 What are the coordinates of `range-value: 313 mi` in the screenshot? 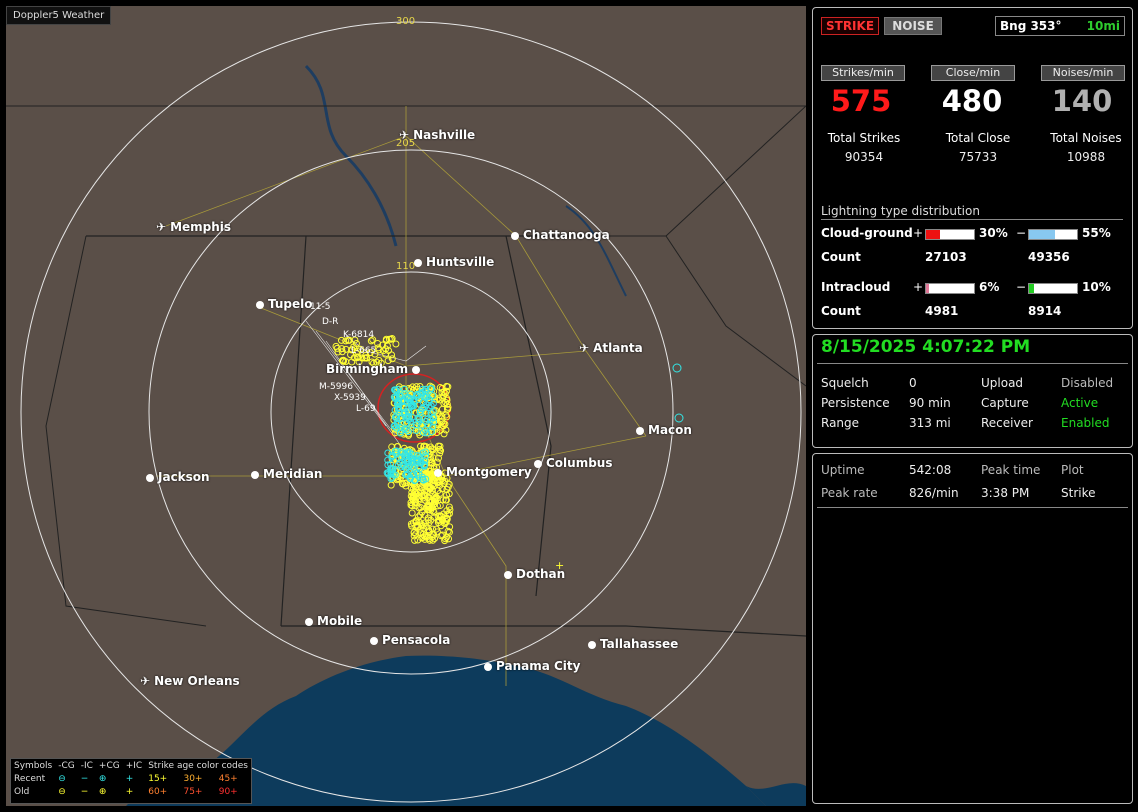 It's located at (930, 423).